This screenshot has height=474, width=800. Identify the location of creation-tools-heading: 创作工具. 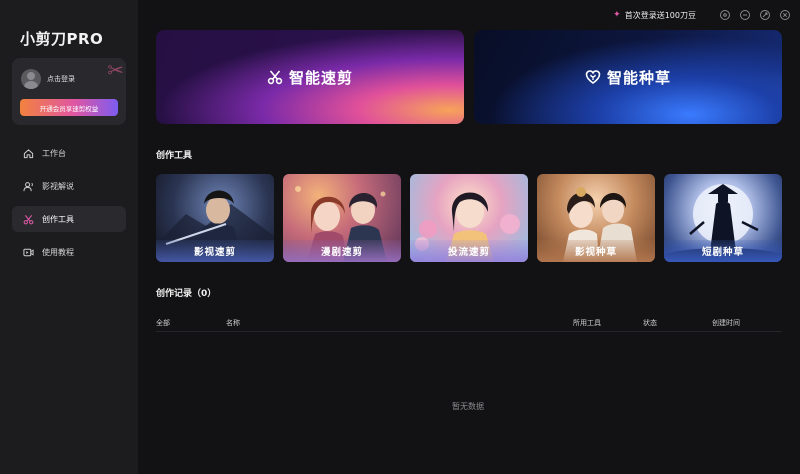
(174, 156).